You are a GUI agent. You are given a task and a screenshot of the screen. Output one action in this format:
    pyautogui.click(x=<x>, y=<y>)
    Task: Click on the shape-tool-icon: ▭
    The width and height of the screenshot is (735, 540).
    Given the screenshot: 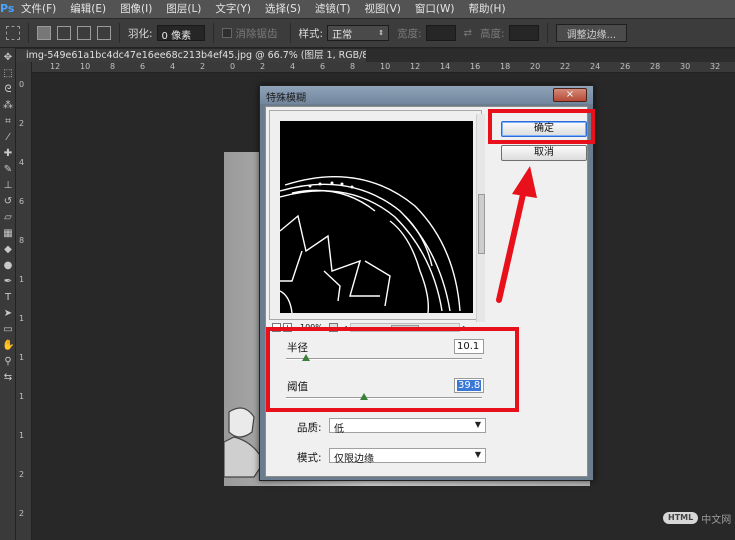 What is the action you would take?
    pyautogui.click(x=8, y=330)
    